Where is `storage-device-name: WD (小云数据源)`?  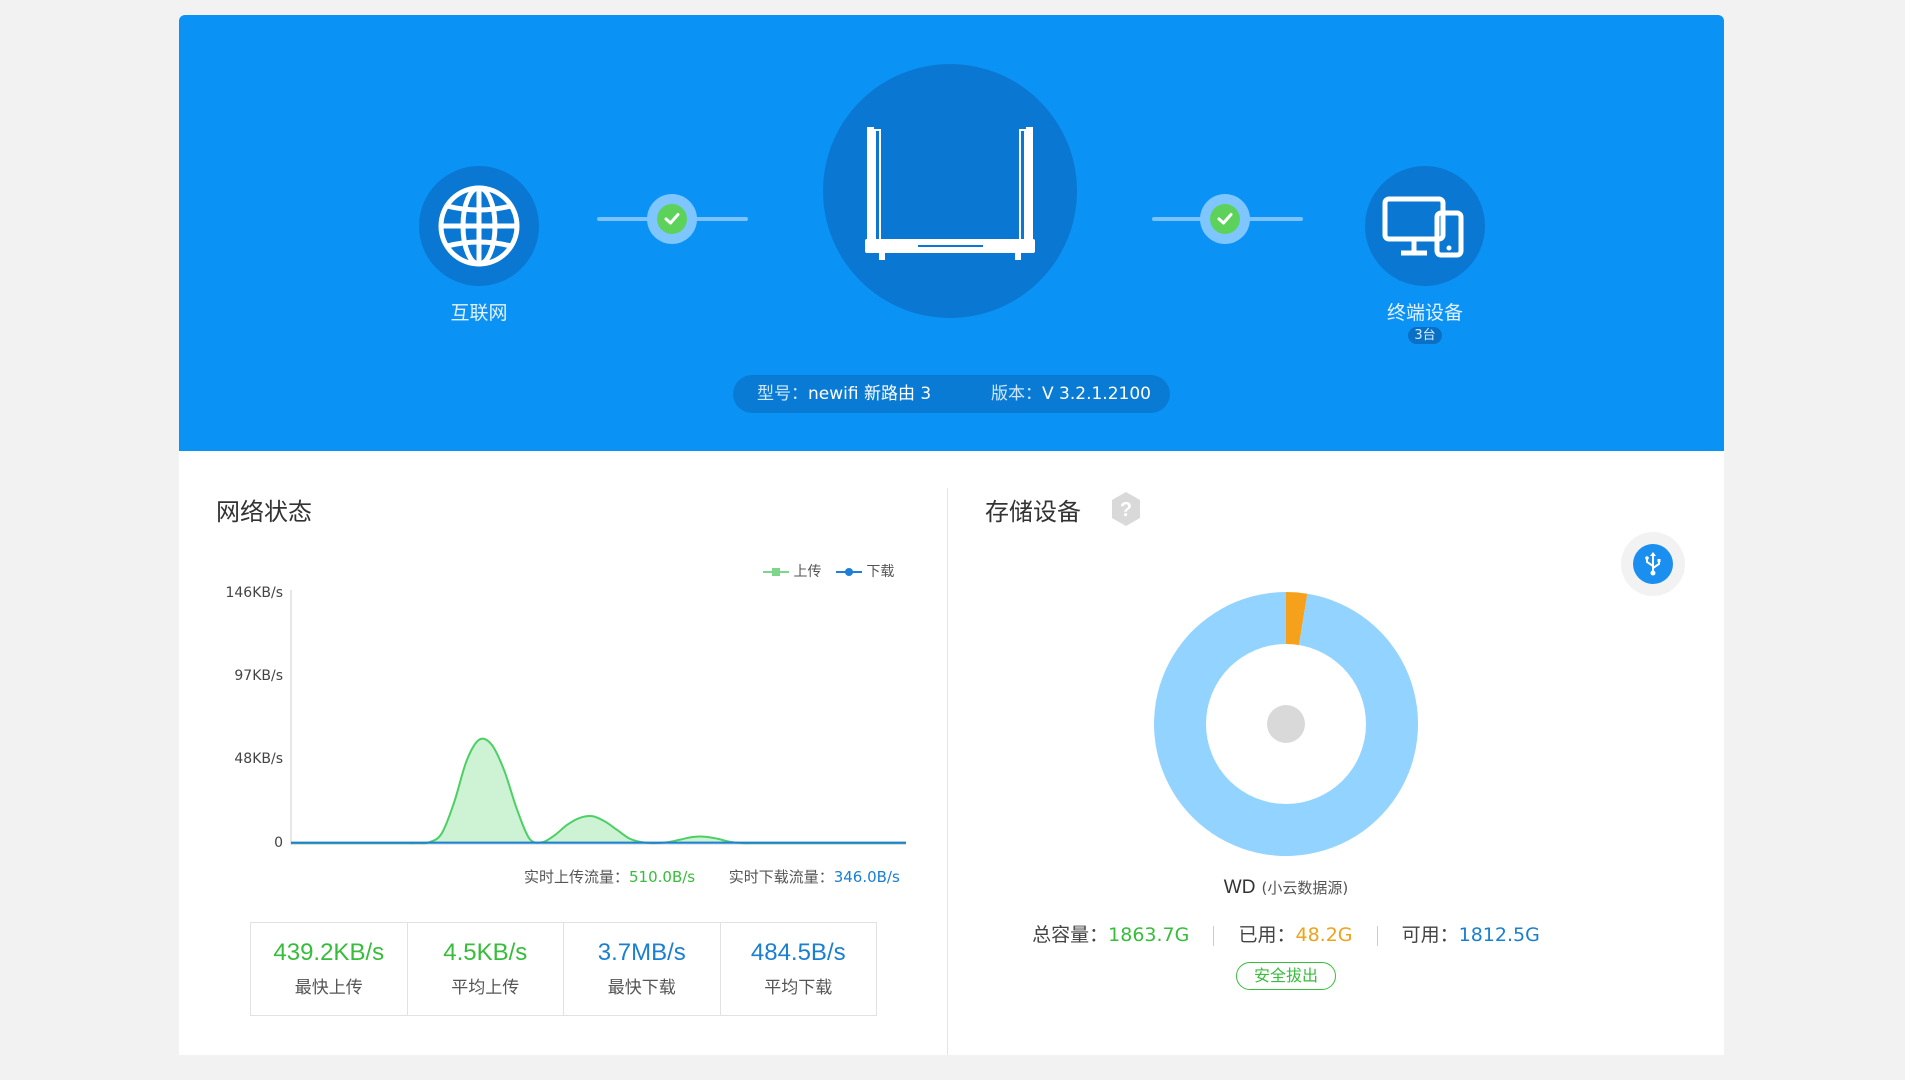 storage-device-name: WD (小云数据源) is located at coordinates (1286, 887).